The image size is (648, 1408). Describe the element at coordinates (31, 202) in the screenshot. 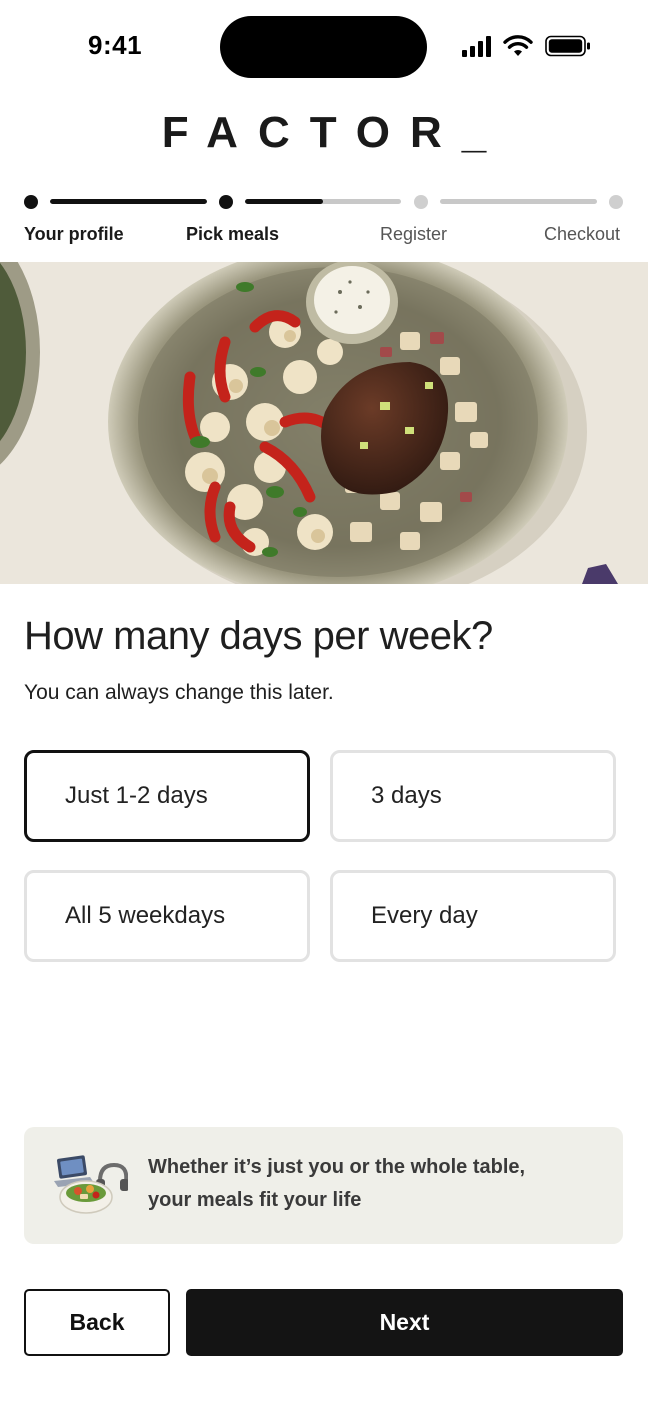

I see `step-dot-your-profile` at that location.